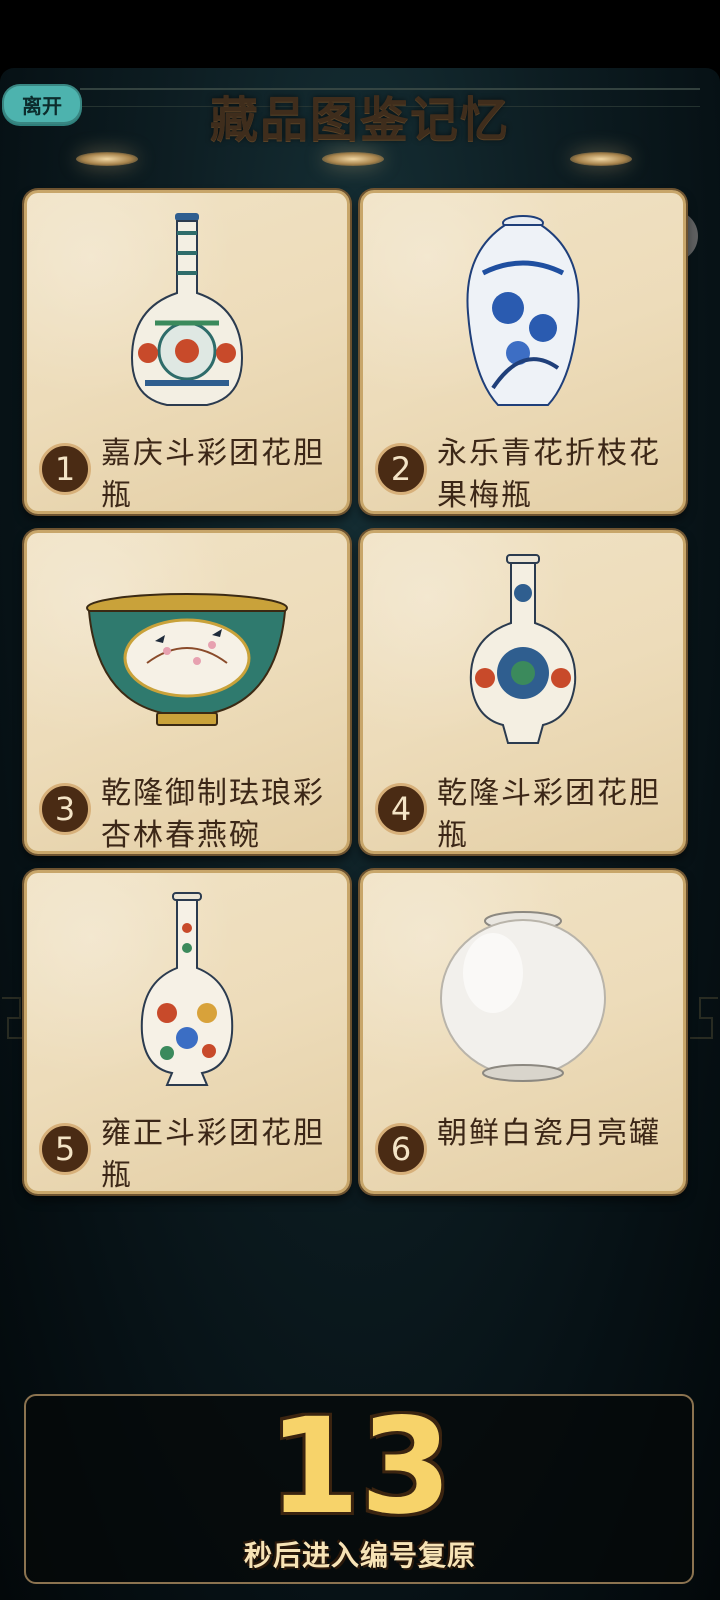 This screenshot has height=1600, width=720. I want to click on card-number-badge: 2, so click(401, 469).